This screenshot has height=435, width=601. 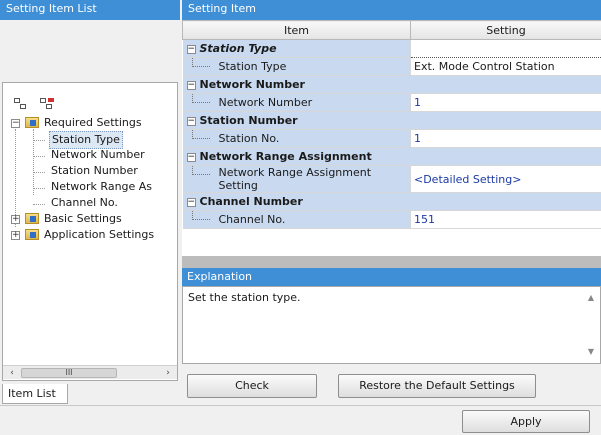 What do you see at coordinates (526, 421) in the screenshot?
I see `apply-button: Apply` at bounding box center [526, 421].